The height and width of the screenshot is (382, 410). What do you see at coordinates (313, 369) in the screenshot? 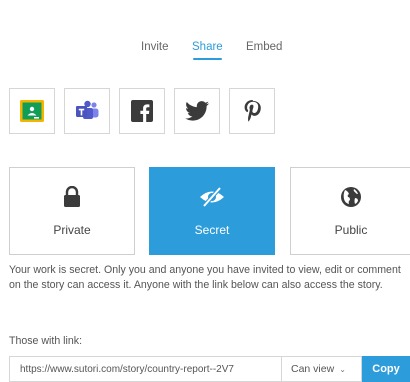
I see `permission-value: Can view` at bounding box center [313, 369].